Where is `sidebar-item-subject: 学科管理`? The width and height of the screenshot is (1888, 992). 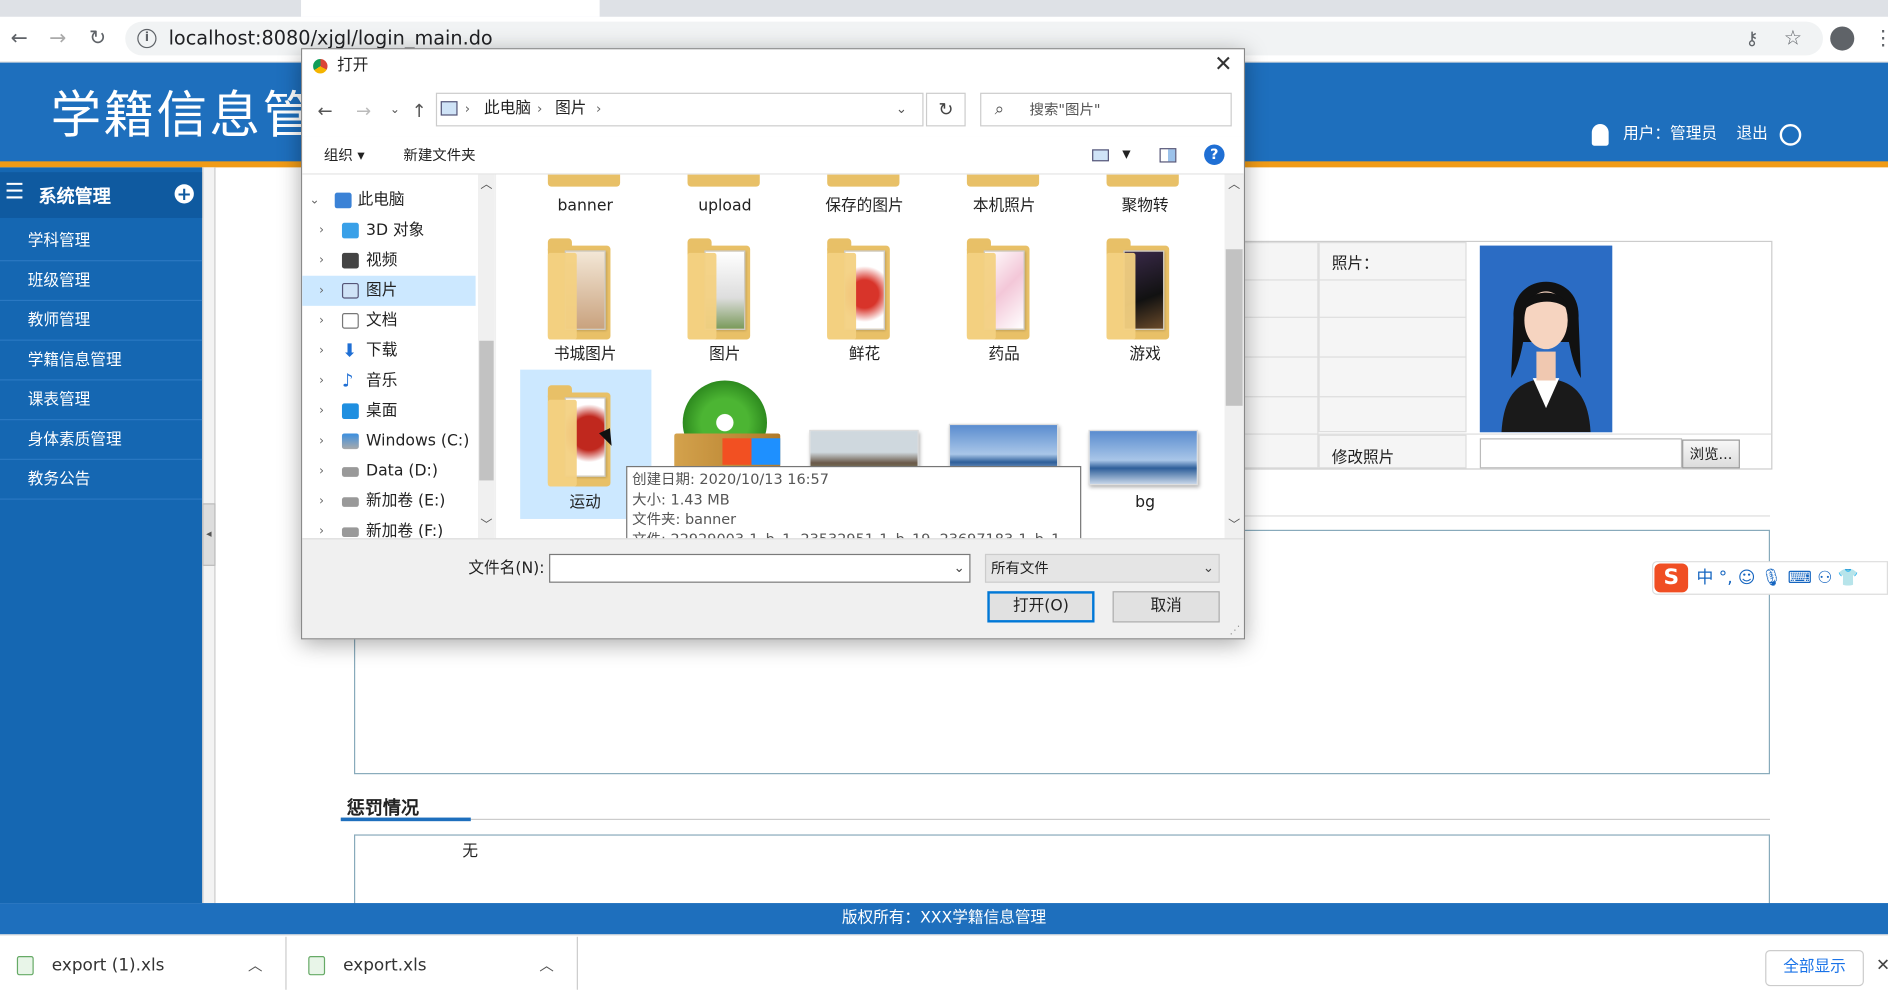
sidebar-item-subject: 学科管理 is located at coordinates (101, 242).